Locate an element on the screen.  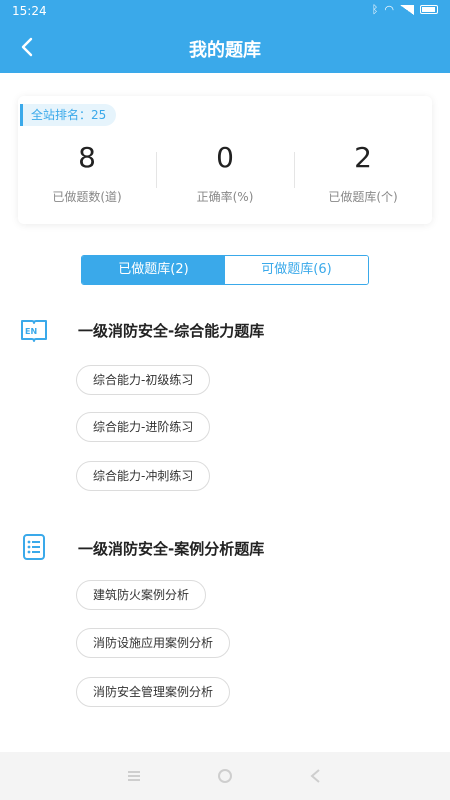
rank-badge: 全站排名：25 is located at coordinates (68, 115).